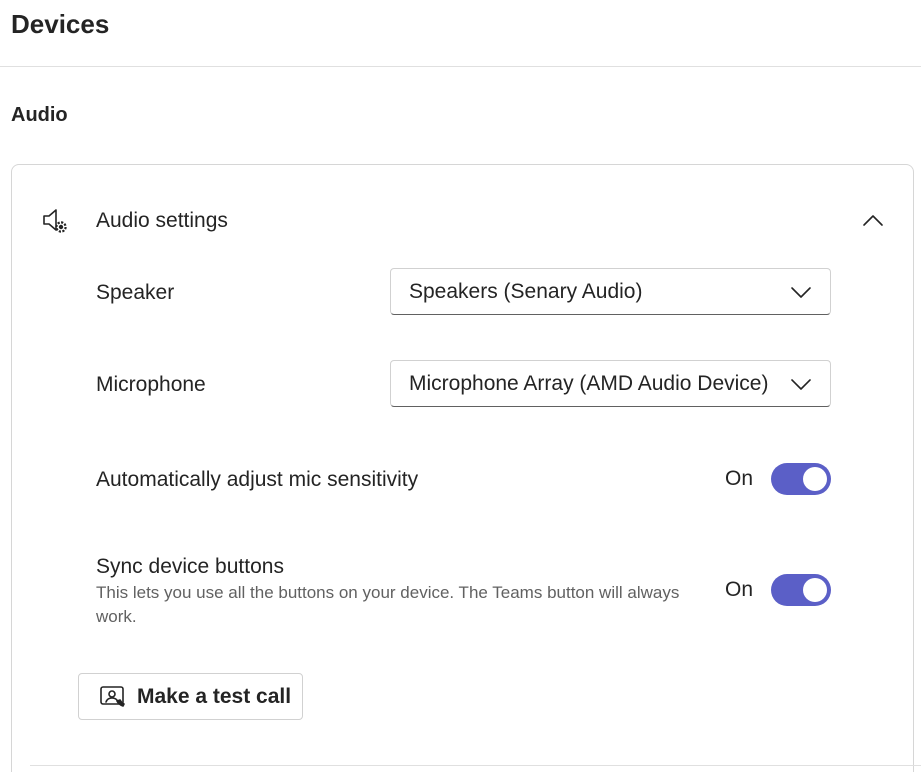 The image size is (921, 772). What do you see at coordinates (60, 24) in the screenshot?
I see `page-title: Devices` at bounding box center [60, 24].